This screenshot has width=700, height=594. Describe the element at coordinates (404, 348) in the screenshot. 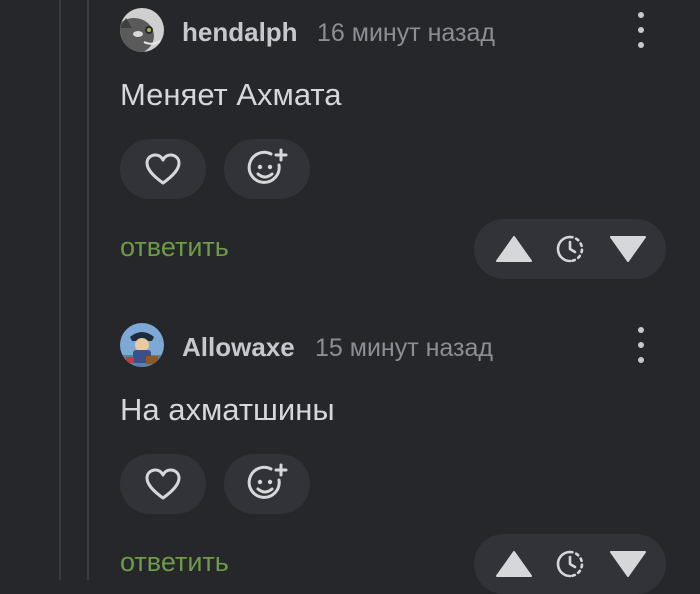

I see `comment-time: 15 минут назад` at that location.